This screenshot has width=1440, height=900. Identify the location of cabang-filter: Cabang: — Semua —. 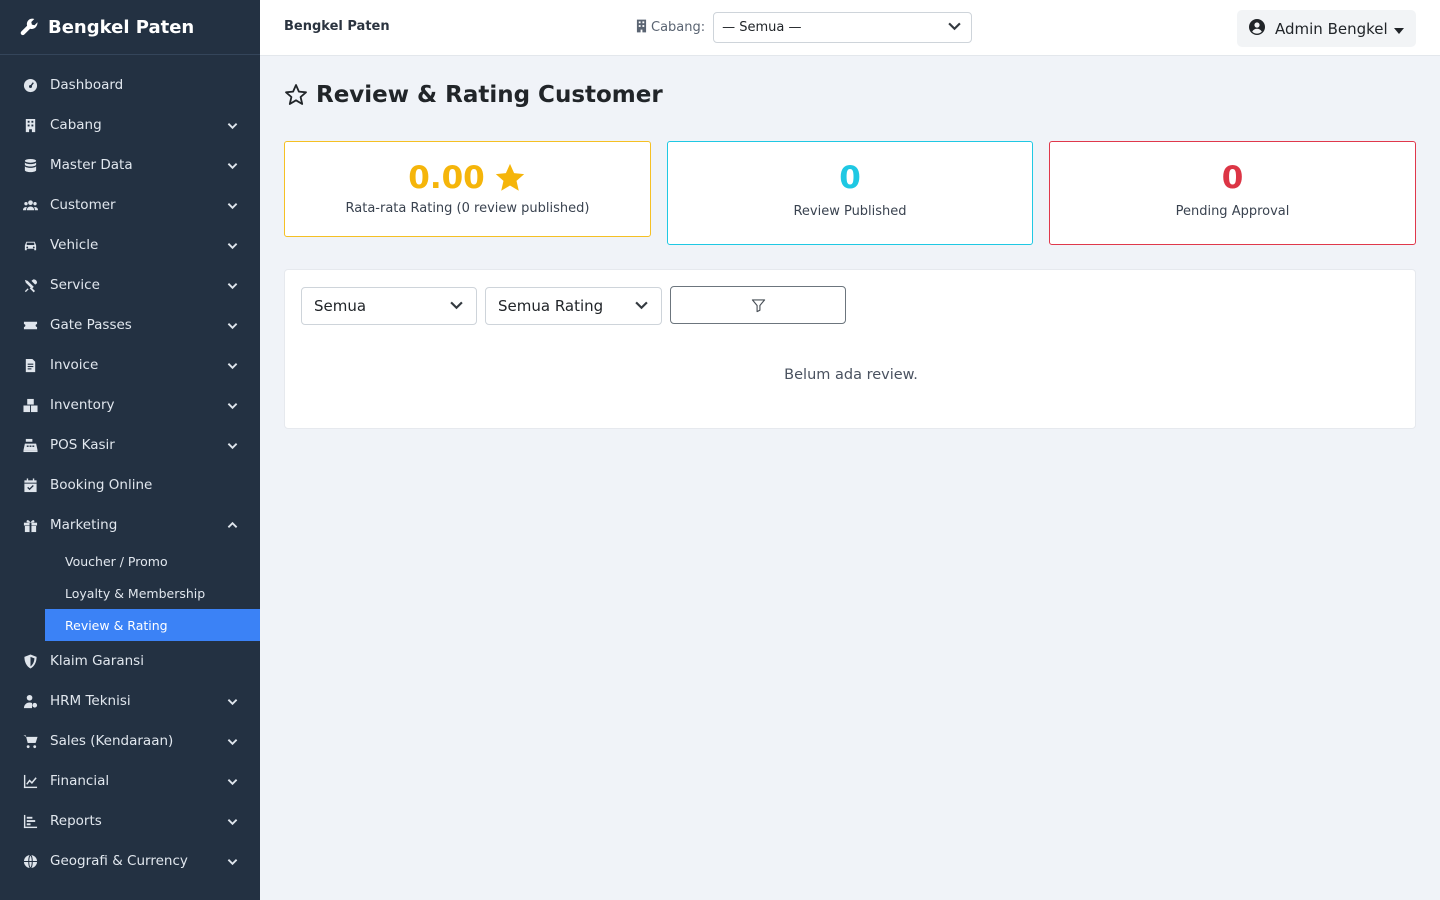
(804, 27).